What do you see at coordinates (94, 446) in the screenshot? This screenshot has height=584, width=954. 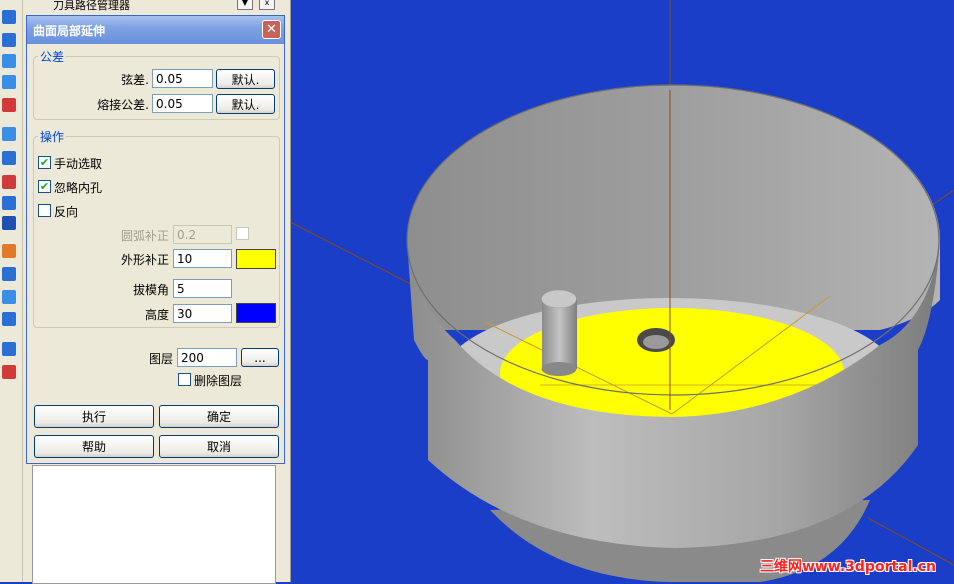 I see `help-button: 帮助` at bounding box center [94, 446].